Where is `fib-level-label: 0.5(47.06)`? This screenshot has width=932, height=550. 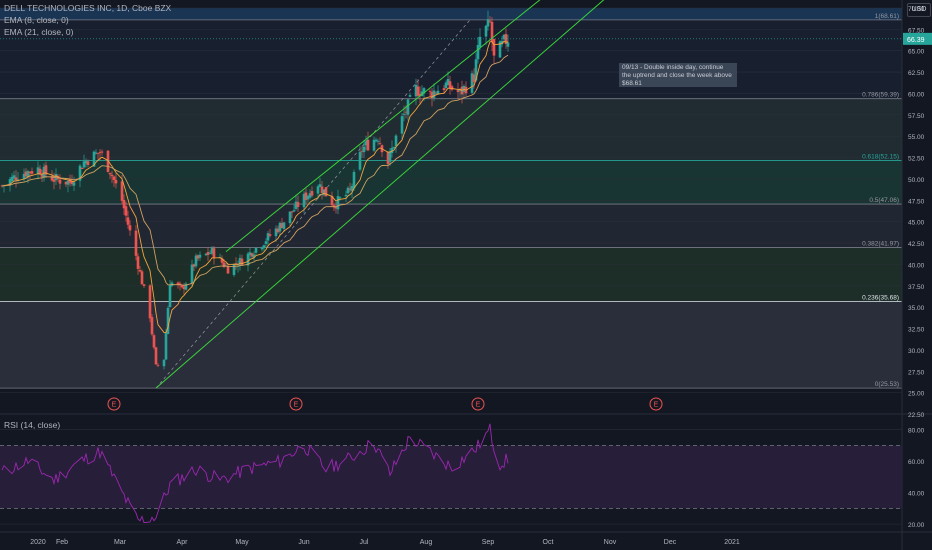
fib-level-label: 0.5(47.06) is located at coordinates (884, 200).